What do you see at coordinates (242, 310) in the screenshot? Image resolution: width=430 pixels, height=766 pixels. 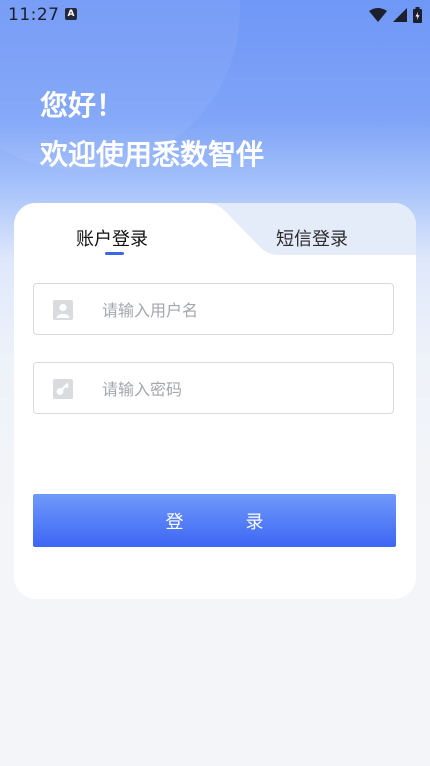 I see `username-input` at bounding box center [242, 310].